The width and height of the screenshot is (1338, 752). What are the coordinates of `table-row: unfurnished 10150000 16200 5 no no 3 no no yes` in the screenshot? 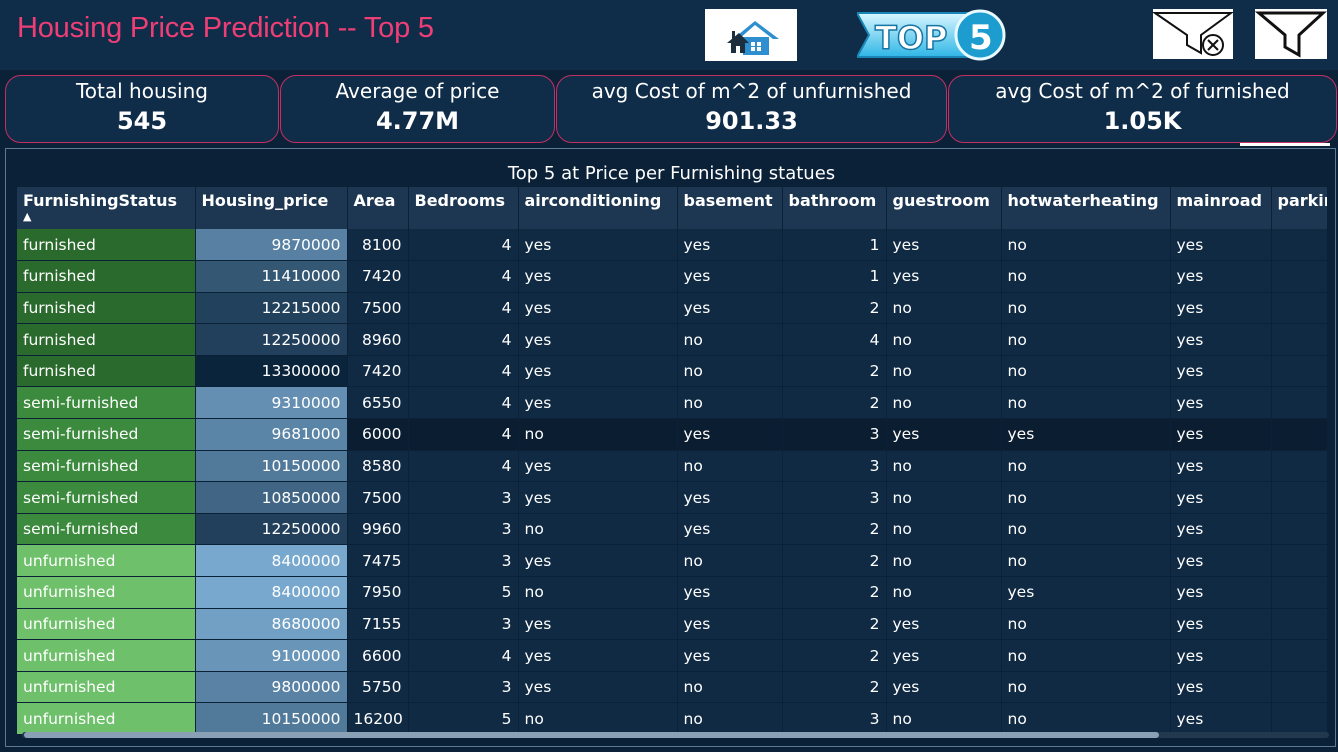 It's located at (672, 718).